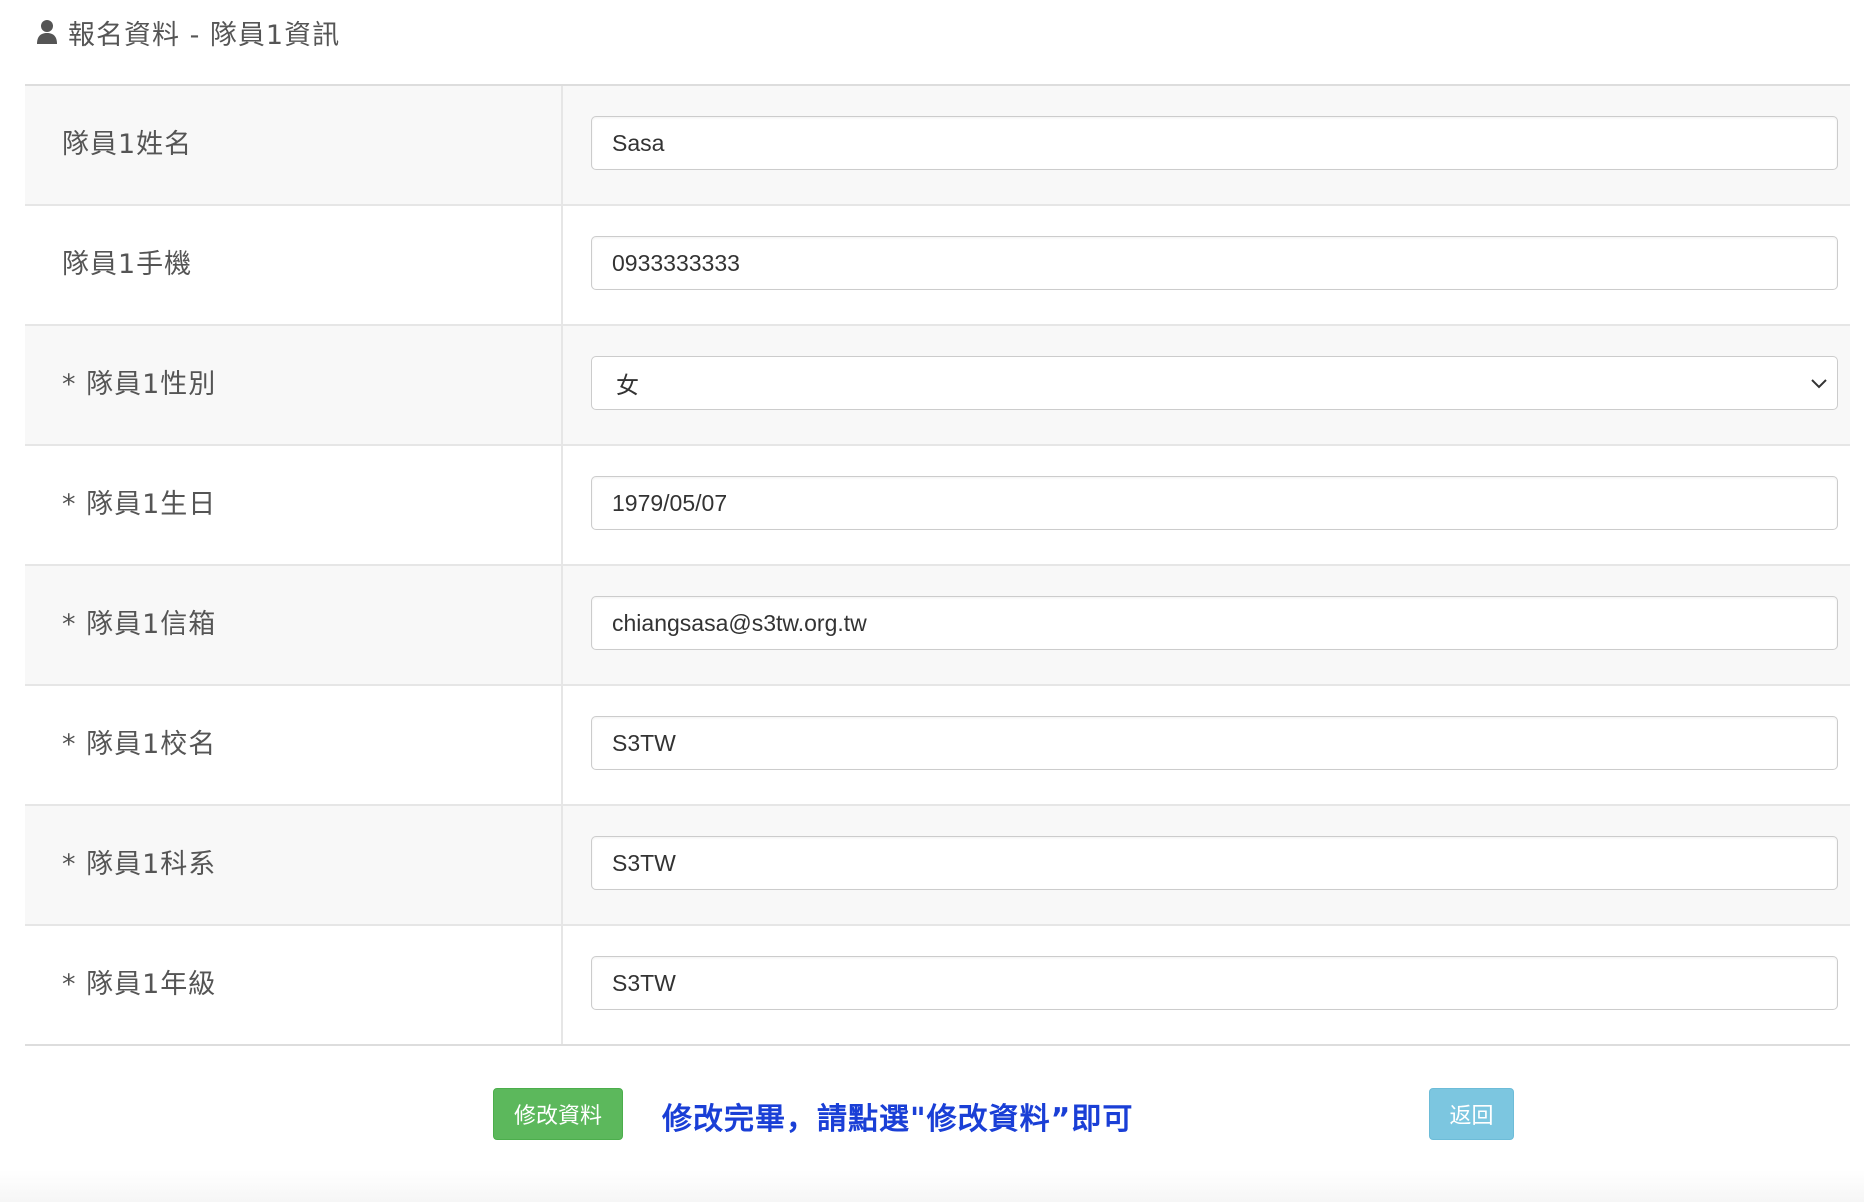  Describe the element at coordinates (294, 385) in the screenshot. I see `field-label: * 隊員1性別` at that location.